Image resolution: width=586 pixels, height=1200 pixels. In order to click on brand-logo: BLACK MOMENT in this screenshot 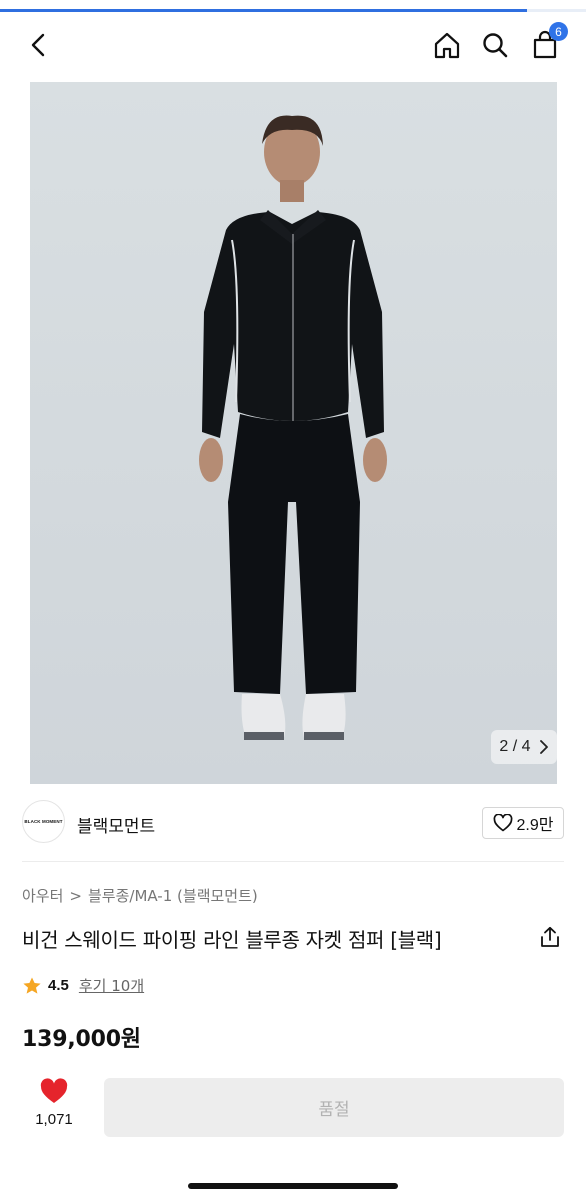, I will do `click(43, 821)`.